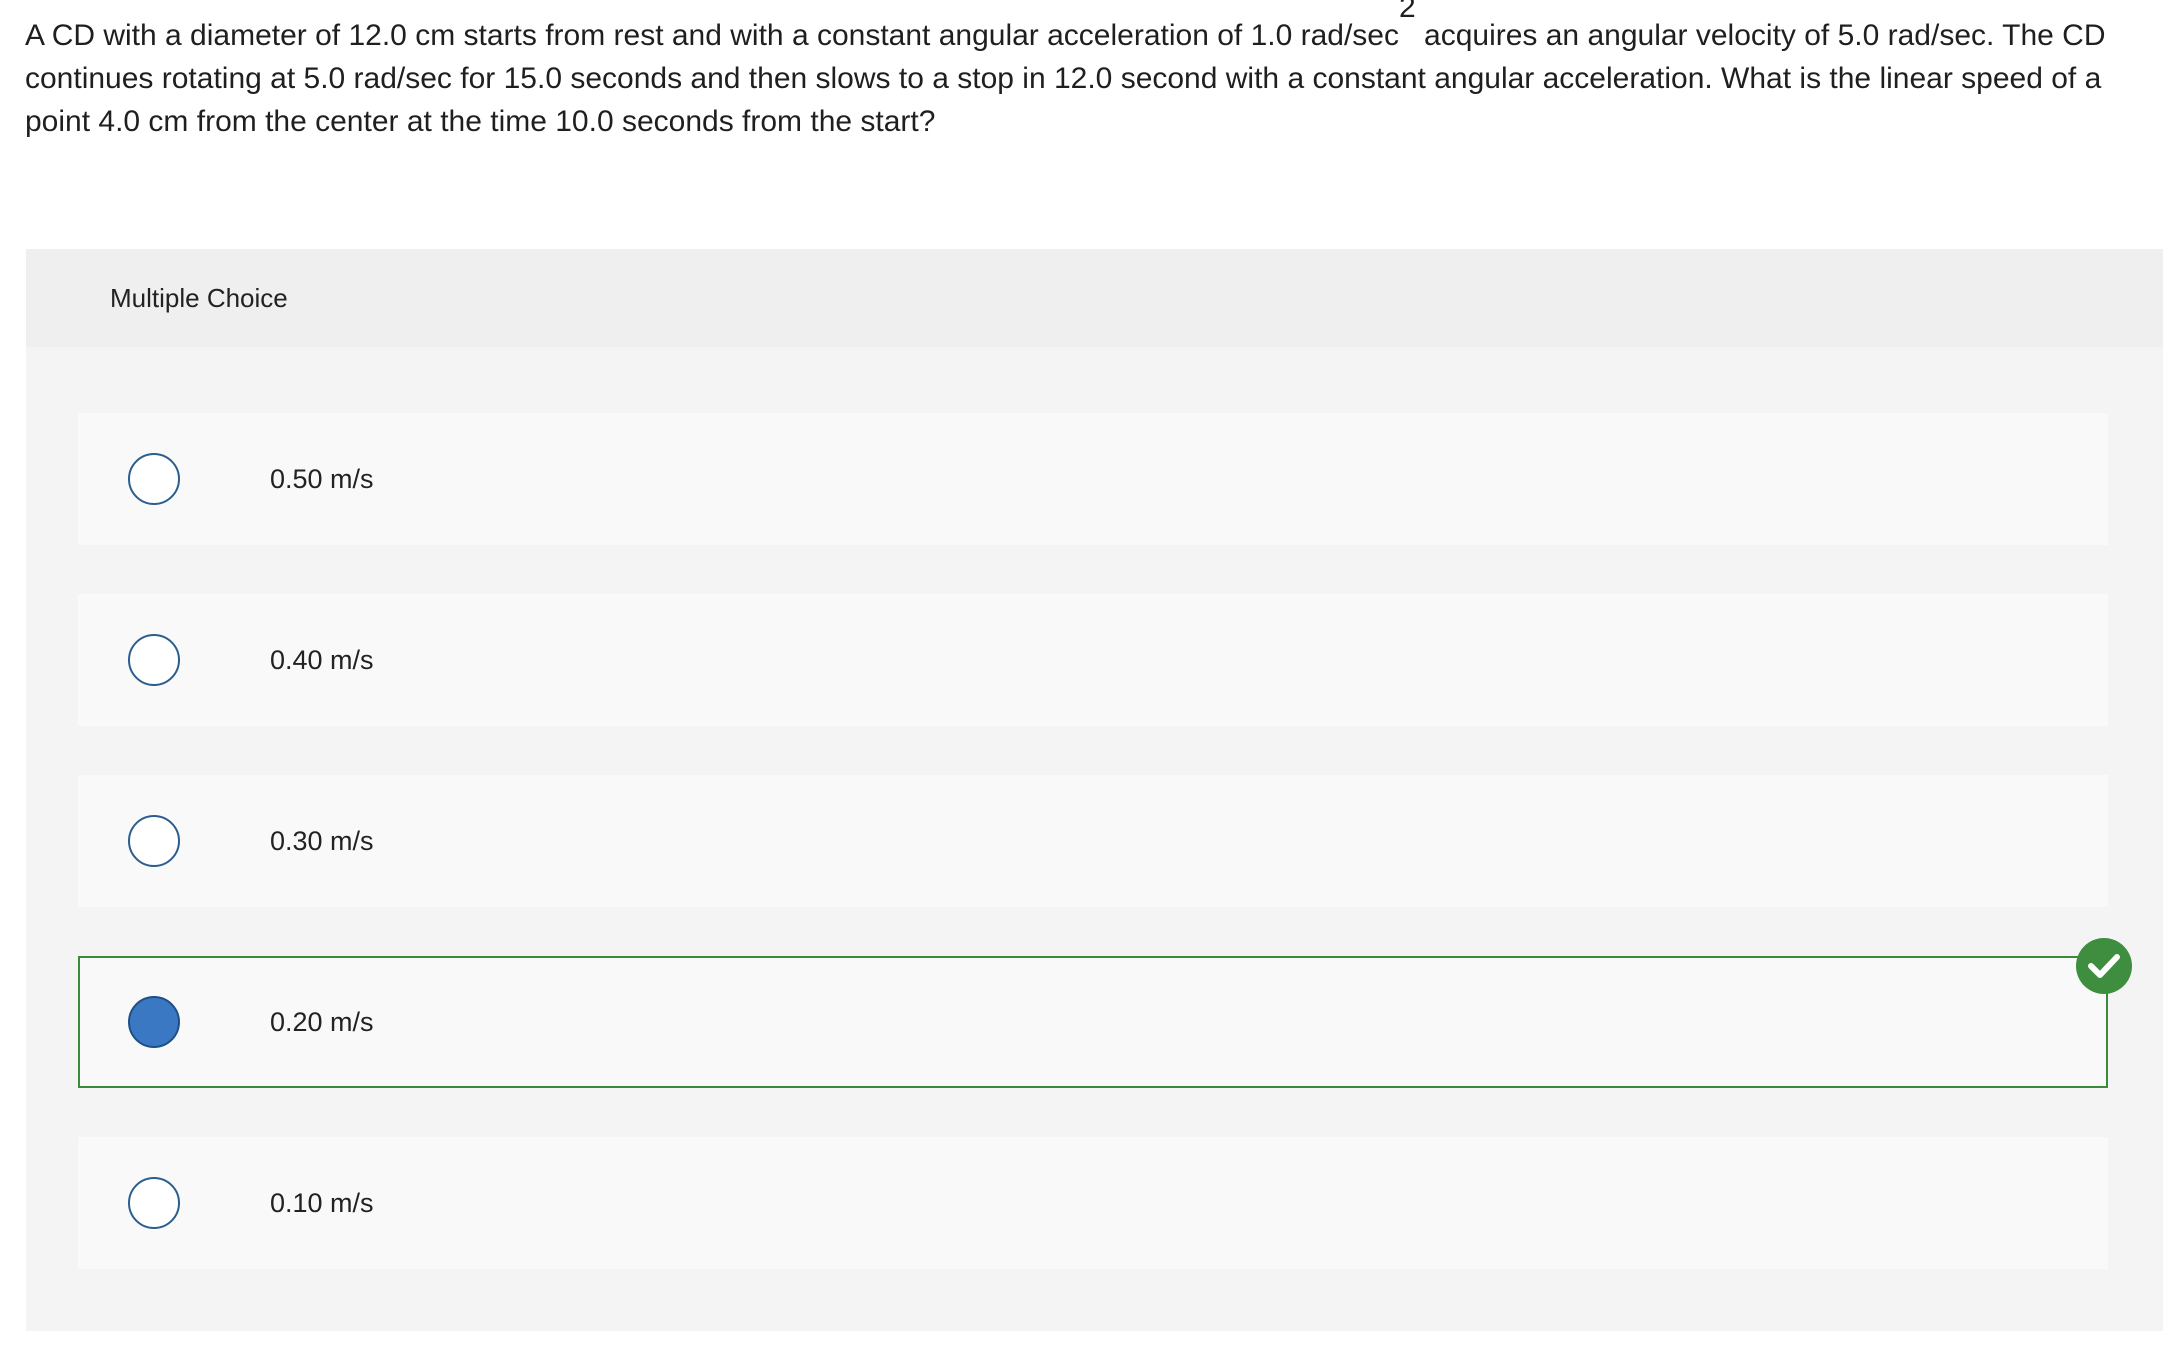 The image size is (2170, 1360). What do you see at coordinates (199, 297) in the screenshot?
I see `multiple-choice-title: Multiple Choice` at bounding box center [199, 297].